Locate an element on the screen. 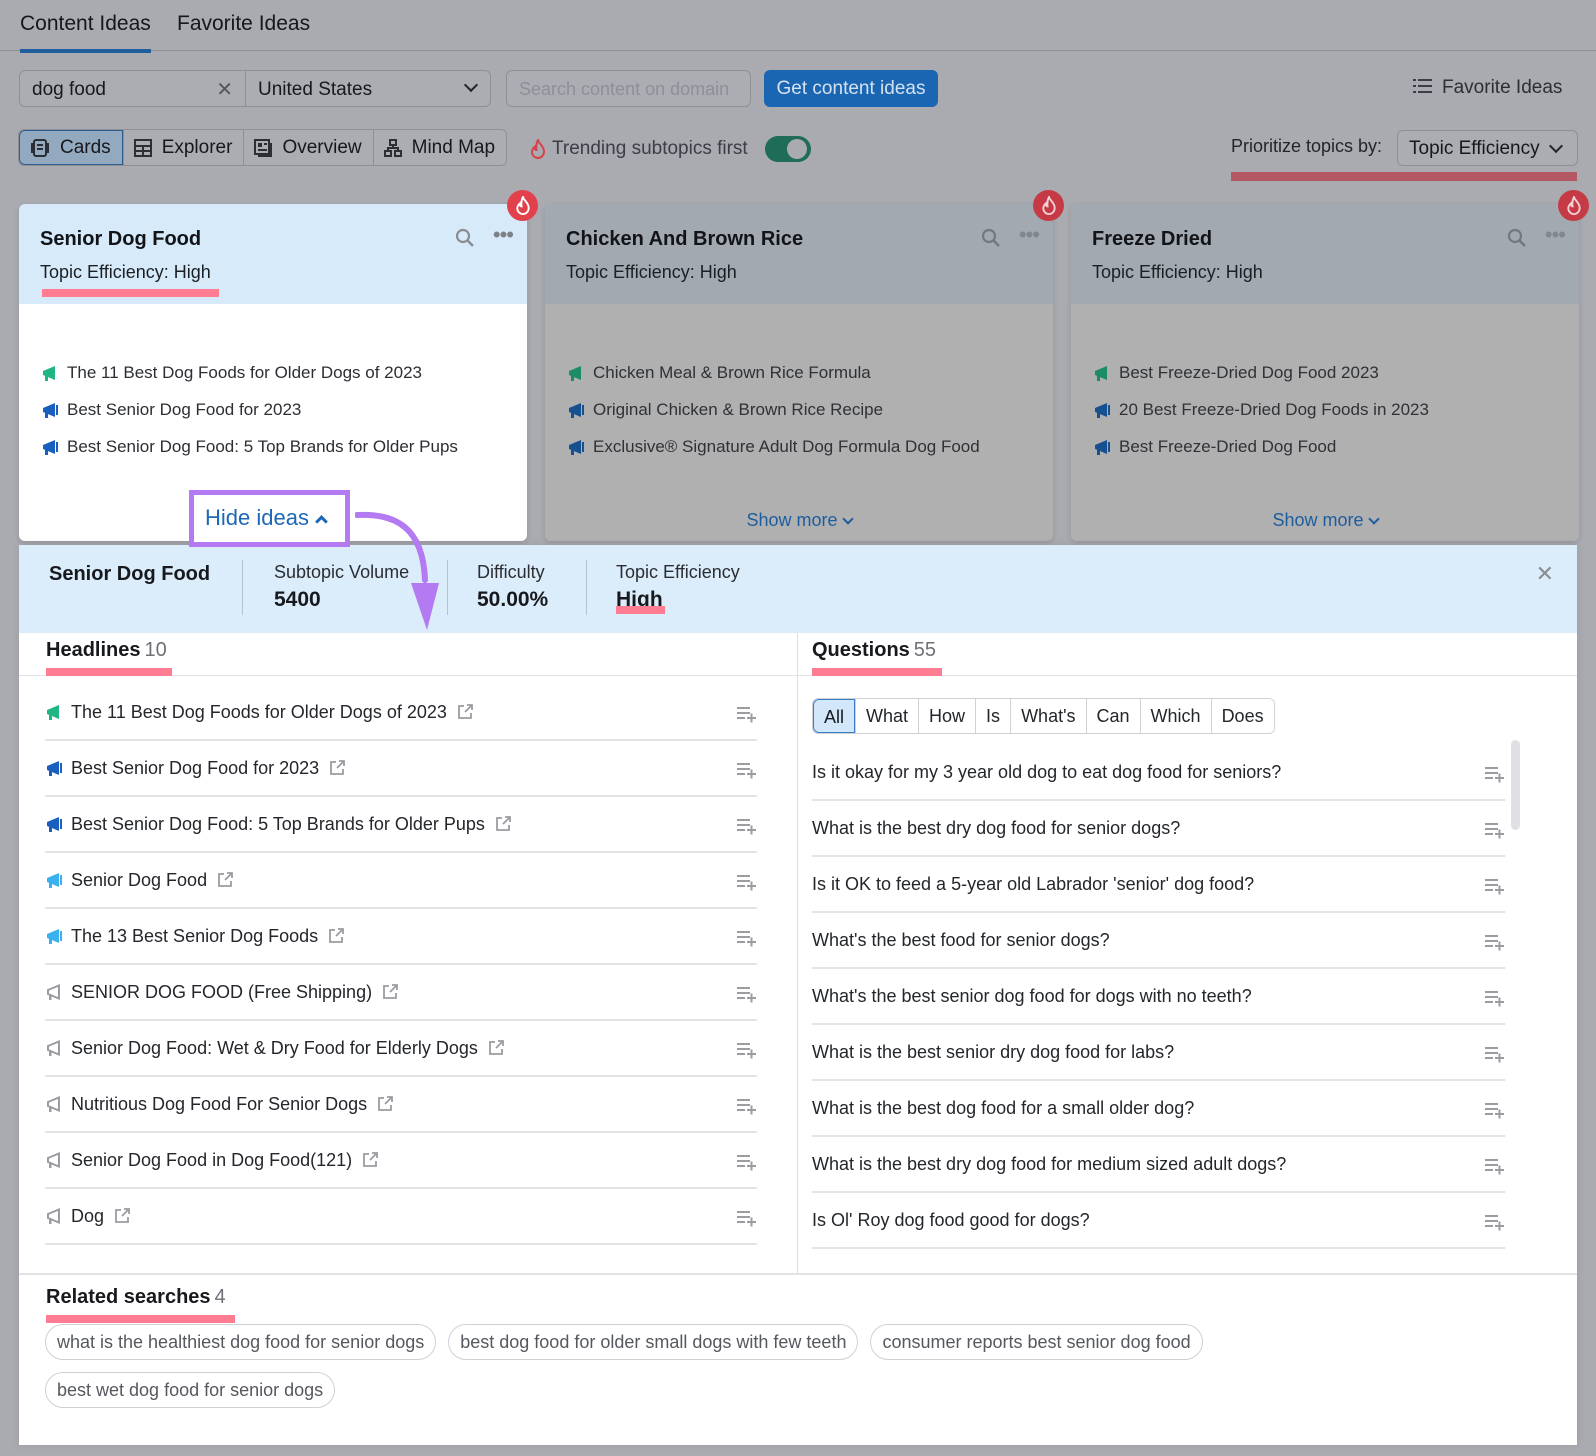 The width and height of the screenshot is (1596, 1456). question-filter-chip: Which is located at coordinates (1175, 716).